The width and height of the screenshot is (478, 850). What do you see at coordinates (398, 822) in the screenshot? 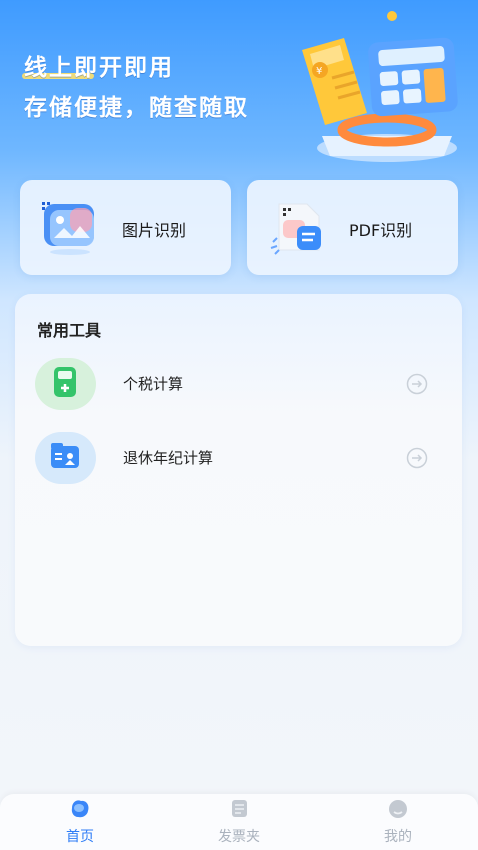
I see `nav-profile: 我的` at bounding box center [398, 822].